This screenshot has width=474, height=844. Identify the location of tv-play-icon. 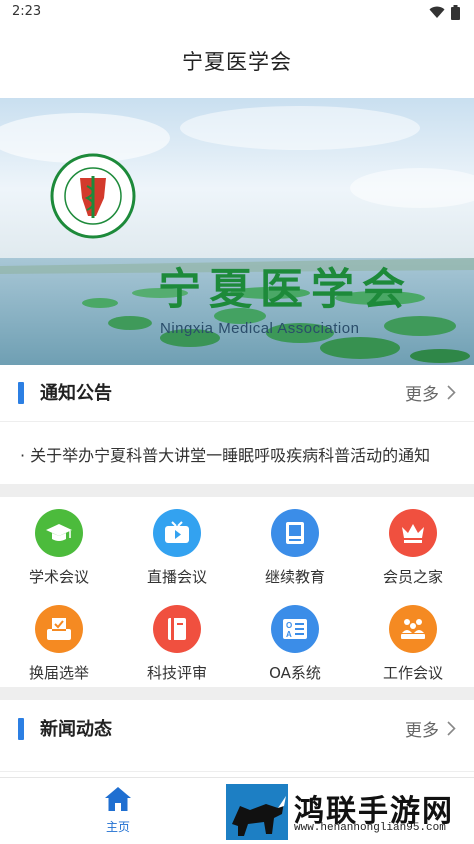
(177, 533).